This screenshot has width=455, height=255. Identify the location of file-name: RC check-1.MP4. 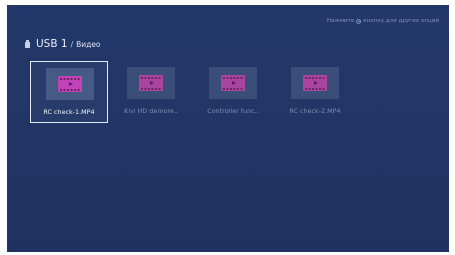
(69, 112).